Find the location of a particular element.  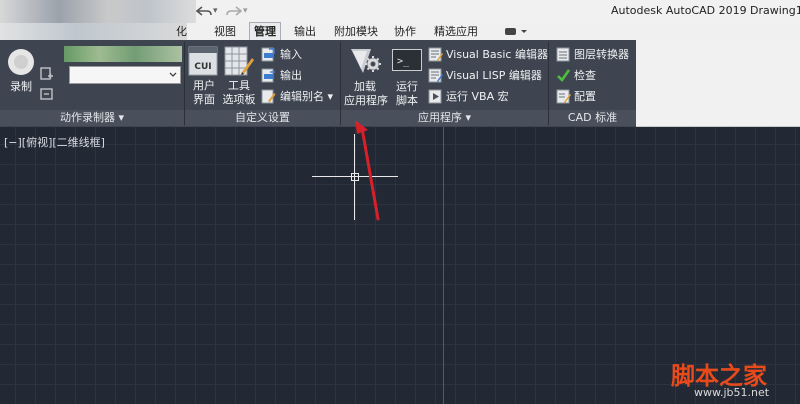

annotation-arrow is located at coordinates (367, 170).